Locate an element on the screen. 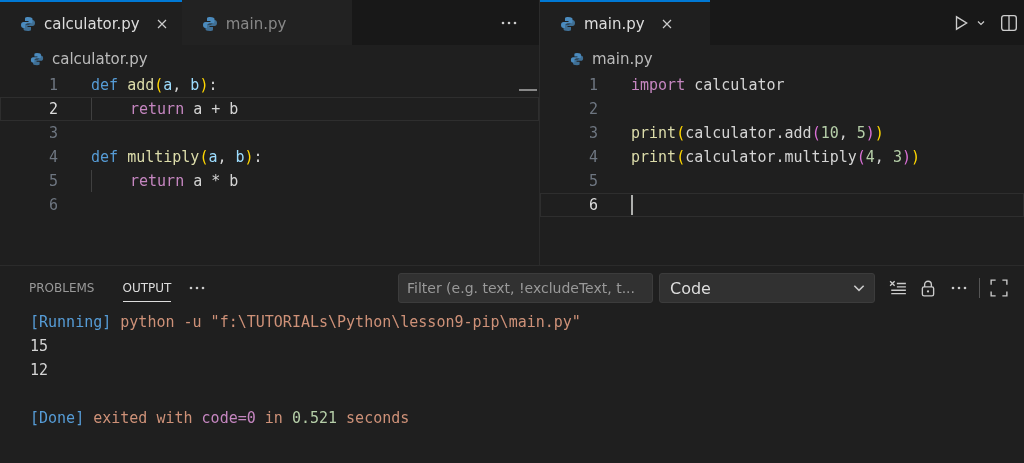 This screenshot has width=1024, height=463. panel-tab: OUTPUT is located at coordinates (147, 288).